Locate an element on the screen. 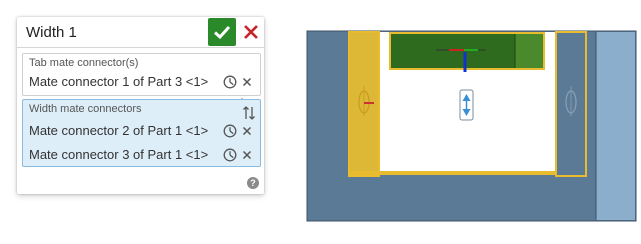  list-item: Mate connector 2 of Part 1 <1> is located at coordinates (141, 131).